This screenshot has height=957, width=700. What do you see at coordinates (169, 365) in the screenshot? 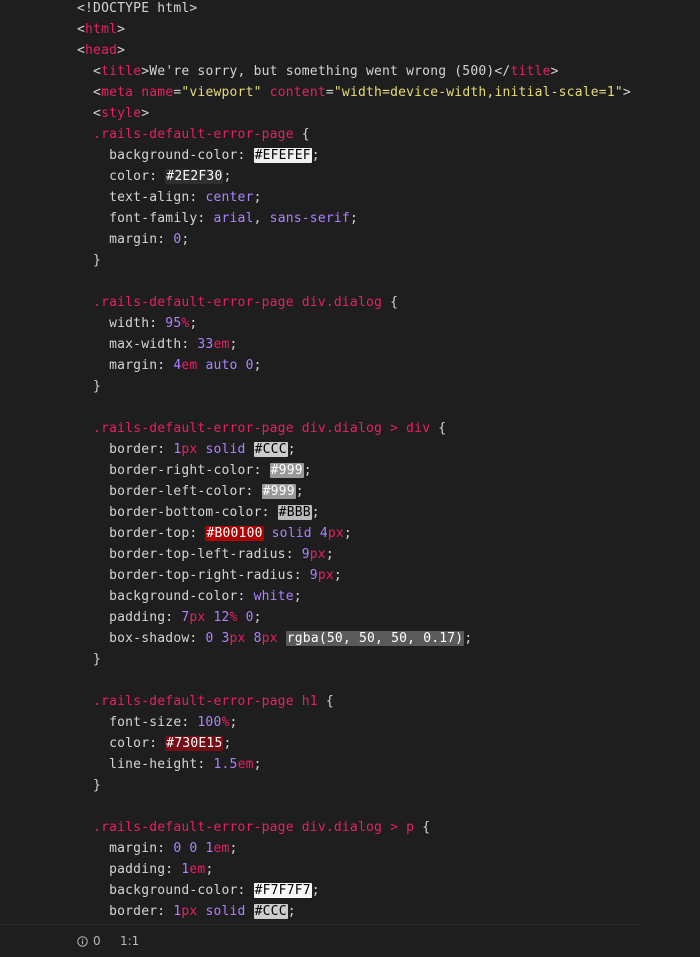
I see `code-line: margin: 4em auto 0;` at bounding box center [169, 365].